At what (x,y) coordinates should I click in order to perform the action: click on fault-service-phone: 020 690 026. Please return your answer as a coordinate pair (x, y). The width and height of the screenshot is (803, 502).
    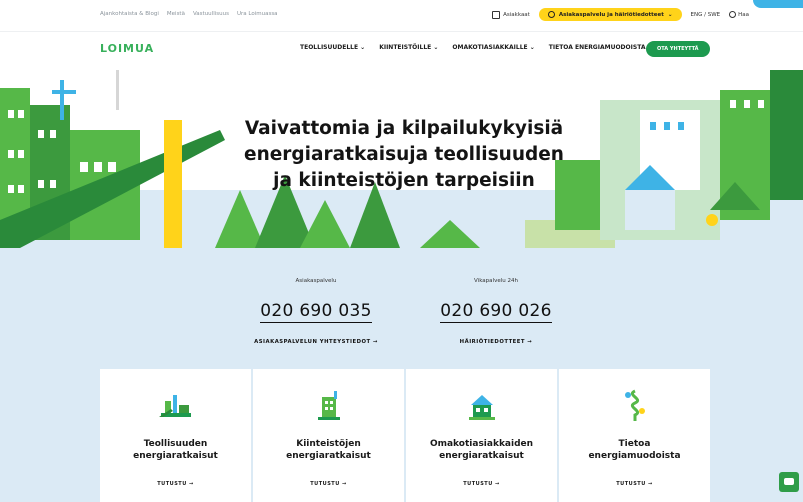
    Looking at the image, I should click on (496, 312).